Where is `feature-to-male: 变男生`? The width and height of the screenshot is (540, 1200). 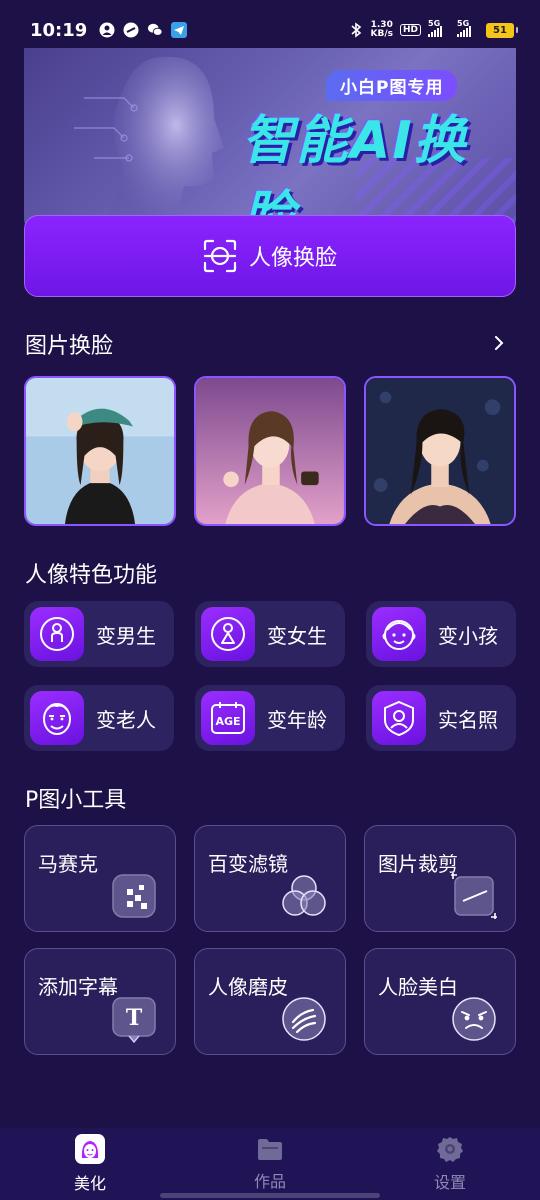 feature-to-male: 变男生 is located at coordinates (99, 634).